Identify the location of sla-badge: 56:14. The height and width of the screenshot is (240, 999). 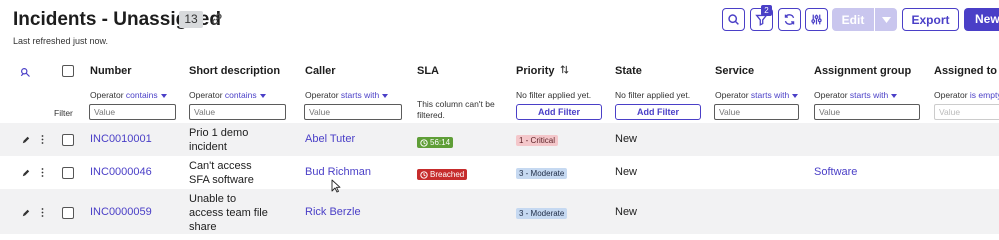
(435, 142).